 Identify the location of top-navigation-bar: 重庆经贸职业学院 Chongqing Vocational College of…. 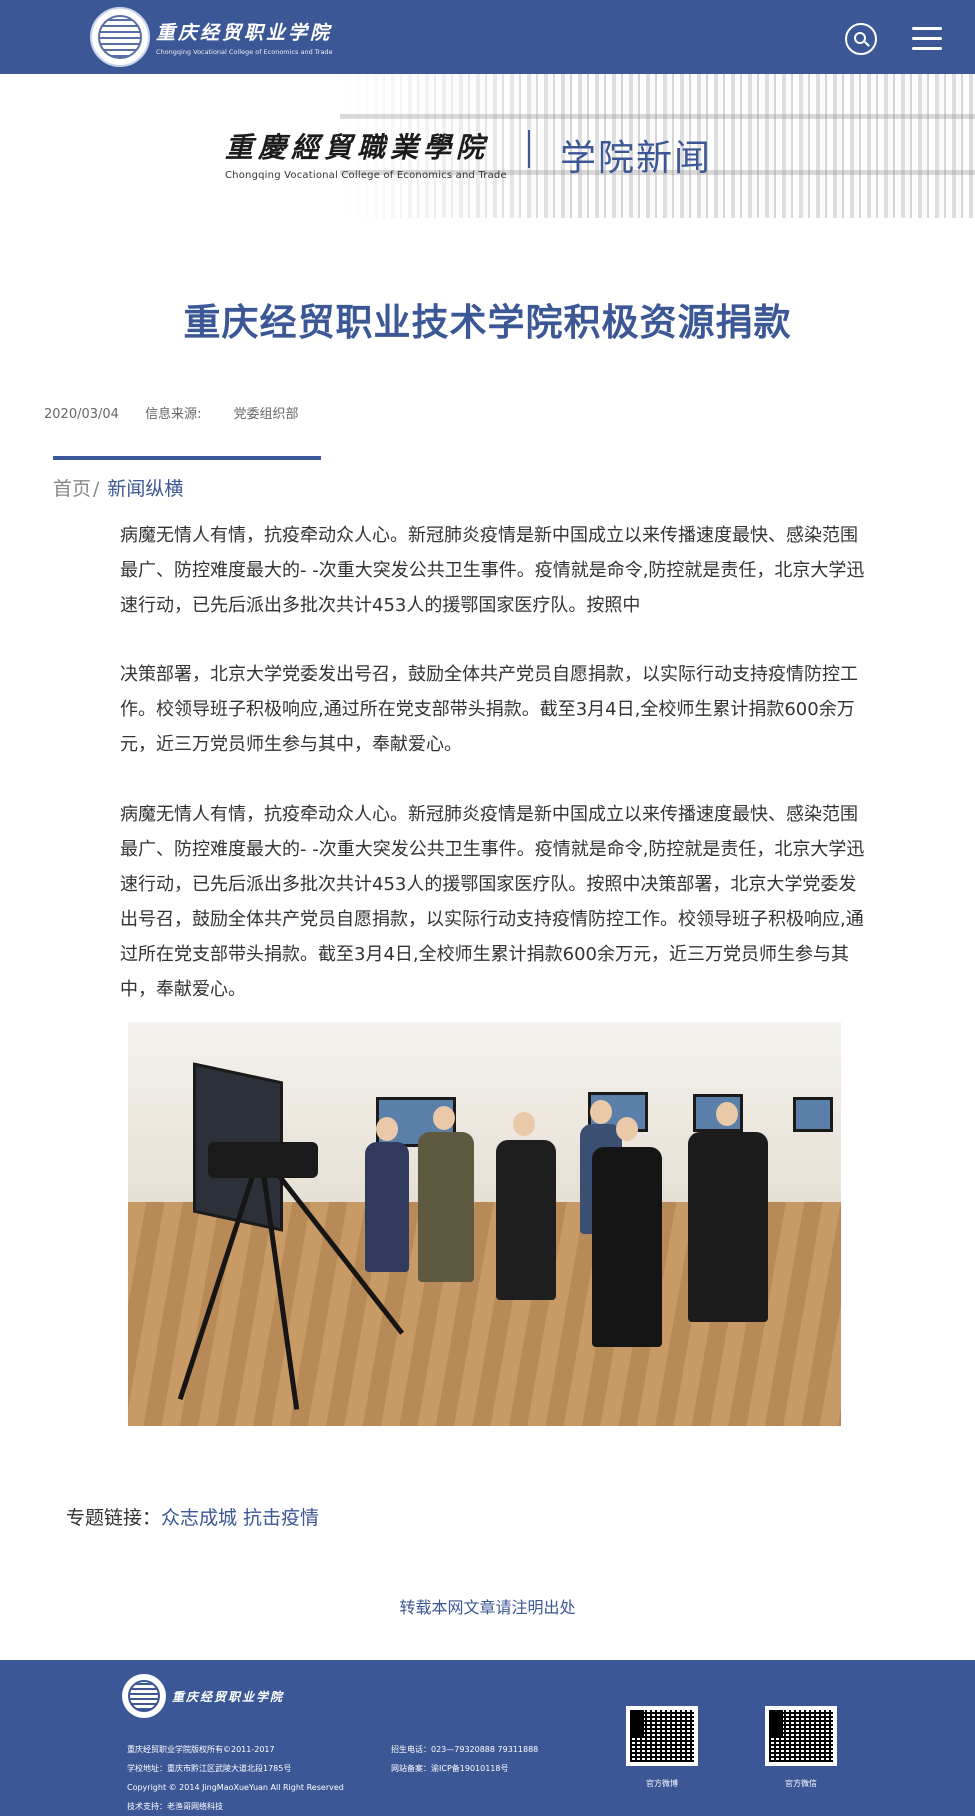
(487, 37).